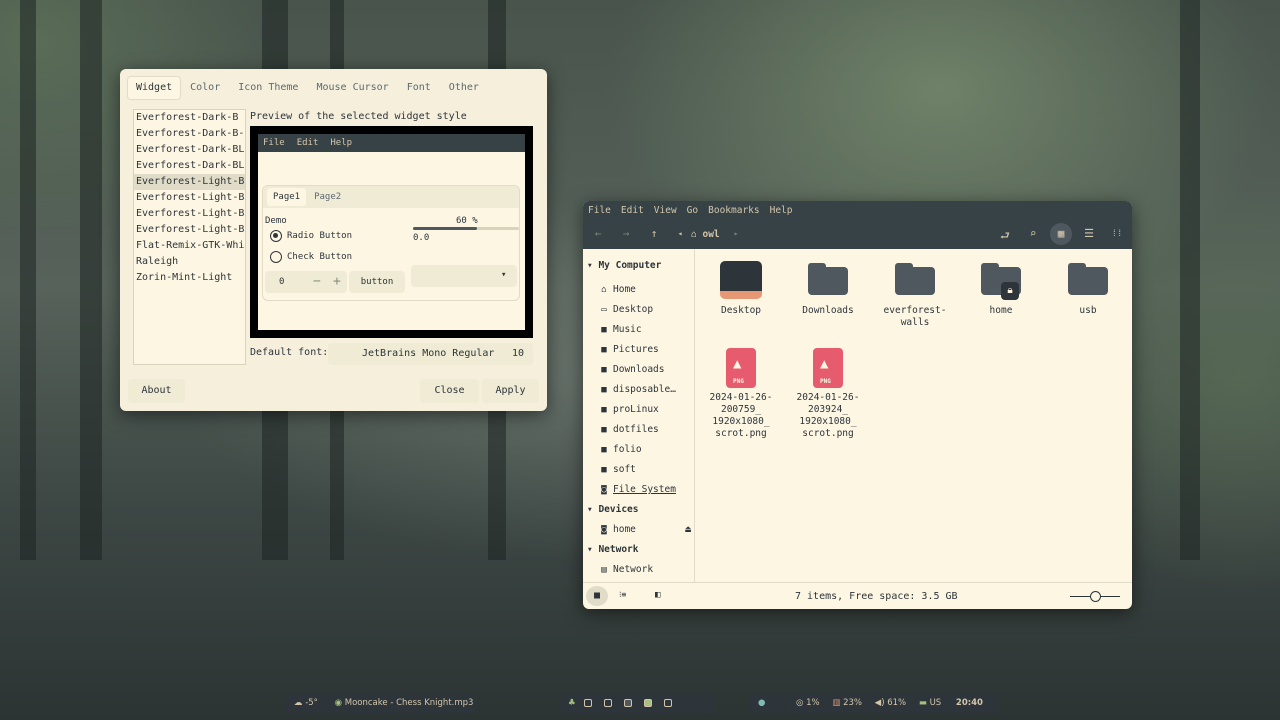 The width and height of the screenshot is (1280, 720). Describe the element at coordinates (617, 469) in the screenshot. I see `sidebar-item-soft: ■ soft` at that location.